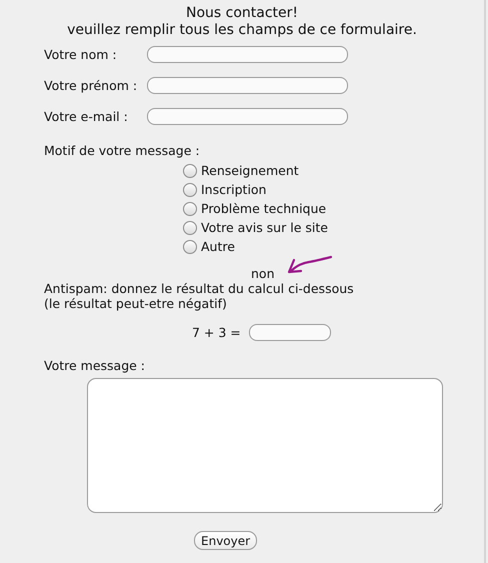 This screenshot has width=488, height=563. What do you see at coordinates (242, 30) in the screenshot?
I see `form-instructions: veuillez remplir tous les champs de ce formulaire.` at bounding box center [242, 30].